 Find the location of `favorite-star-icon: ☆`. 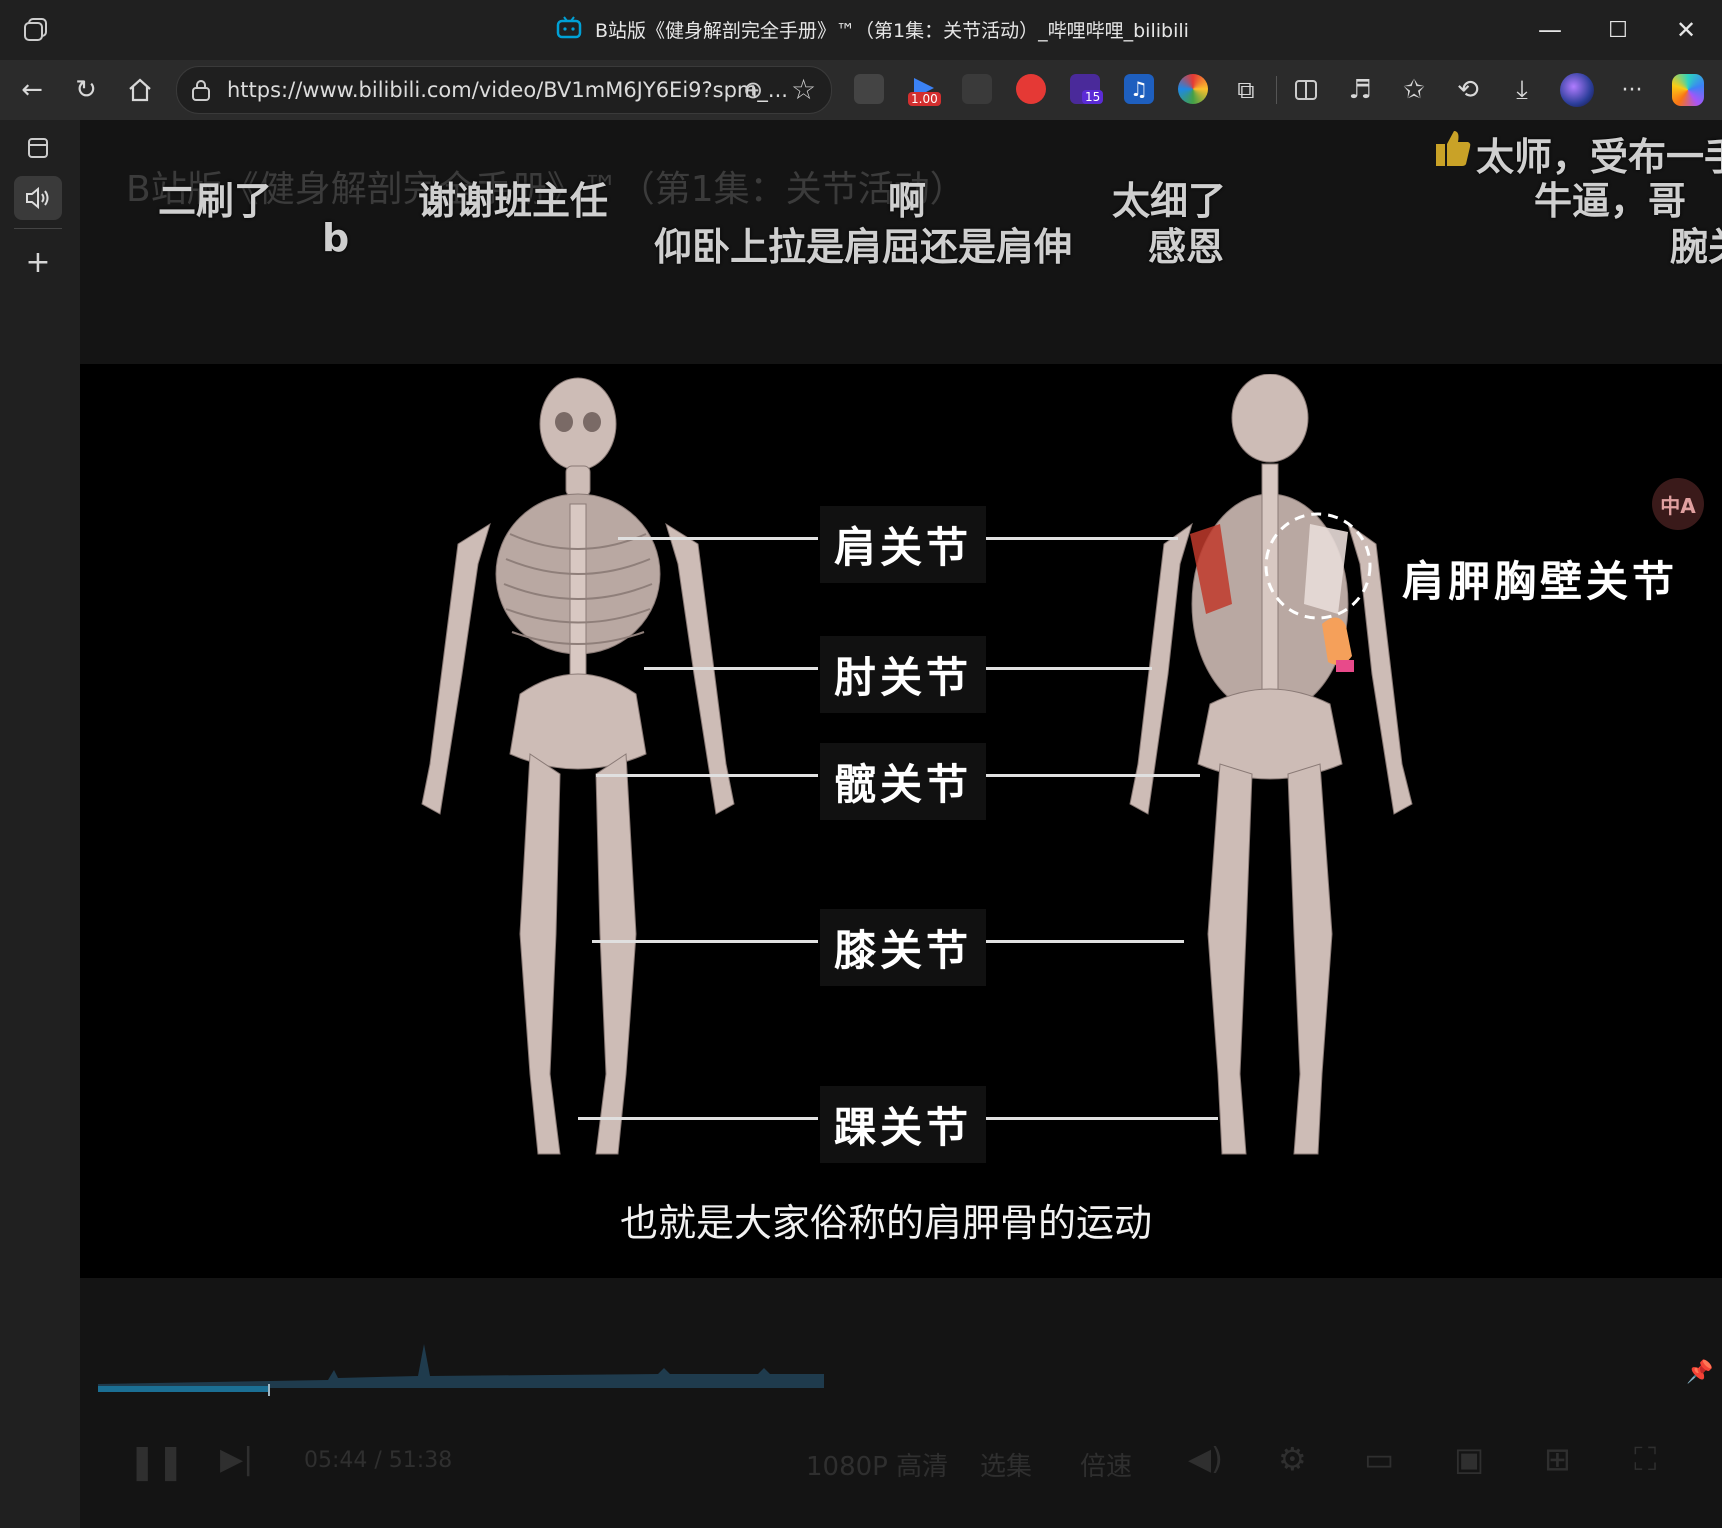

favorite-star-icon: ☆ is located at coordinates (803, 89).